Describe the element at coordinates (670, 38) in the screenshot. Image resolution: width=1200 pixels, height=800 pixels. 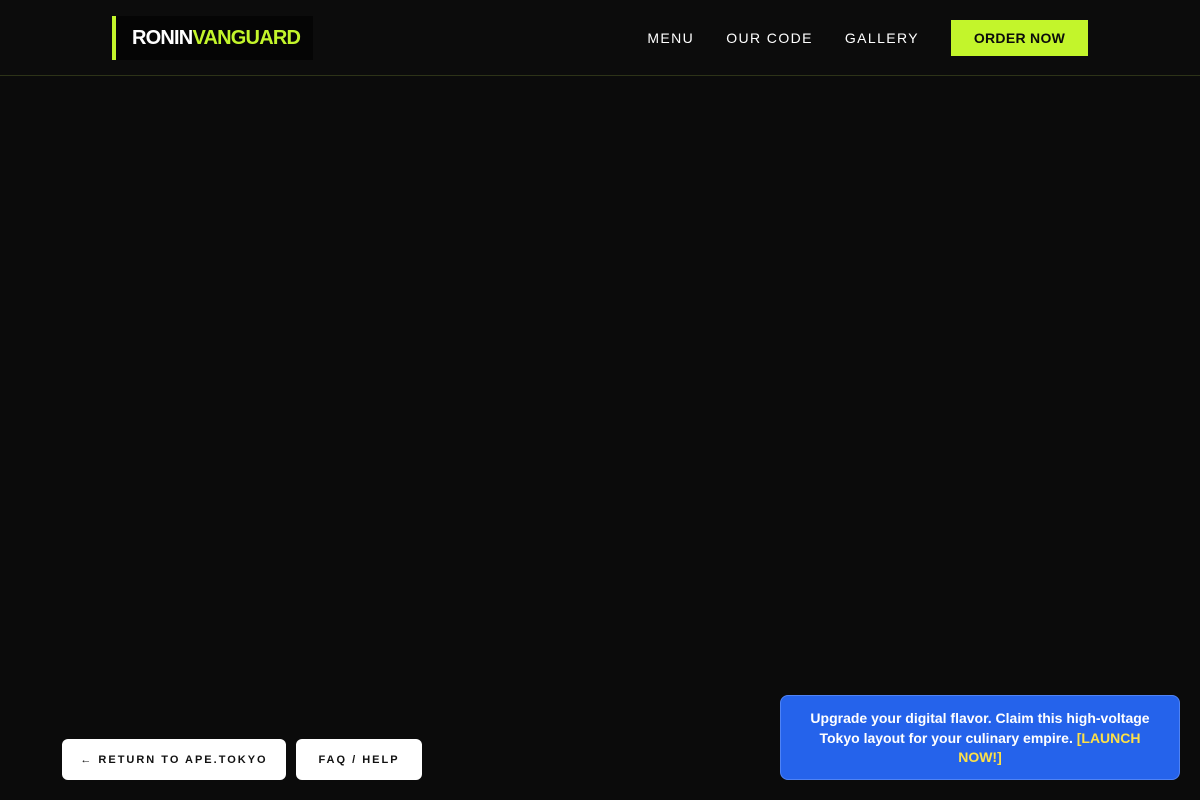
I see `nav-link-menu: MENU` at that location.